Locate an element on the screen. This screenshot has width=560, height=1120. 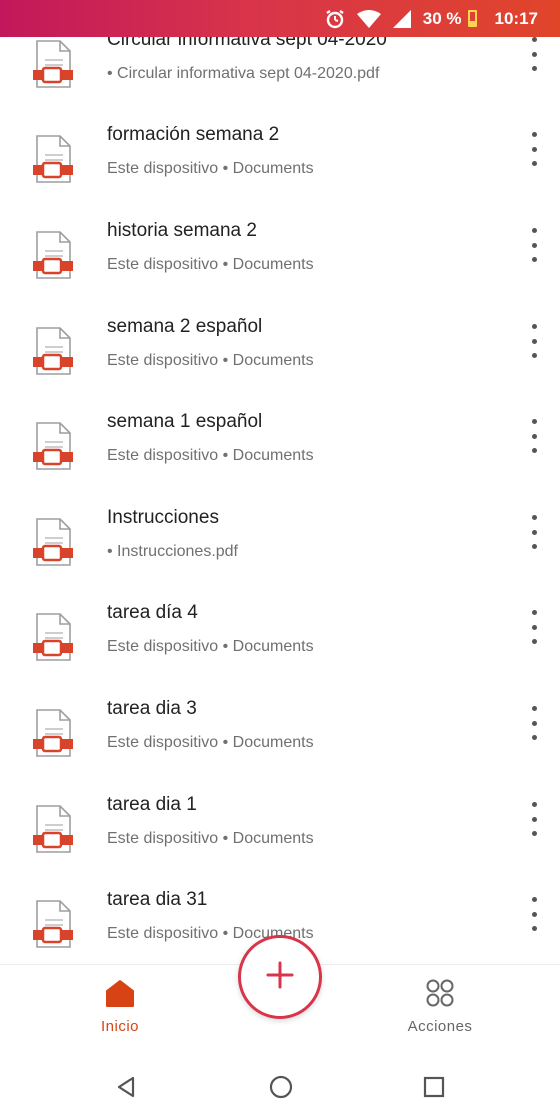
file-title: tarea dia 3 is located at coordinates (152, 708).